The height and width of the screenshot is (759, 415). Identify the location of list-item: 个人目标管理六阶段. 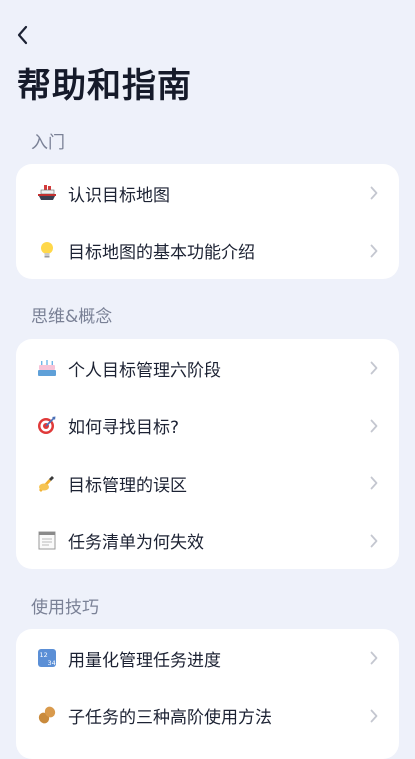
(207, 368).